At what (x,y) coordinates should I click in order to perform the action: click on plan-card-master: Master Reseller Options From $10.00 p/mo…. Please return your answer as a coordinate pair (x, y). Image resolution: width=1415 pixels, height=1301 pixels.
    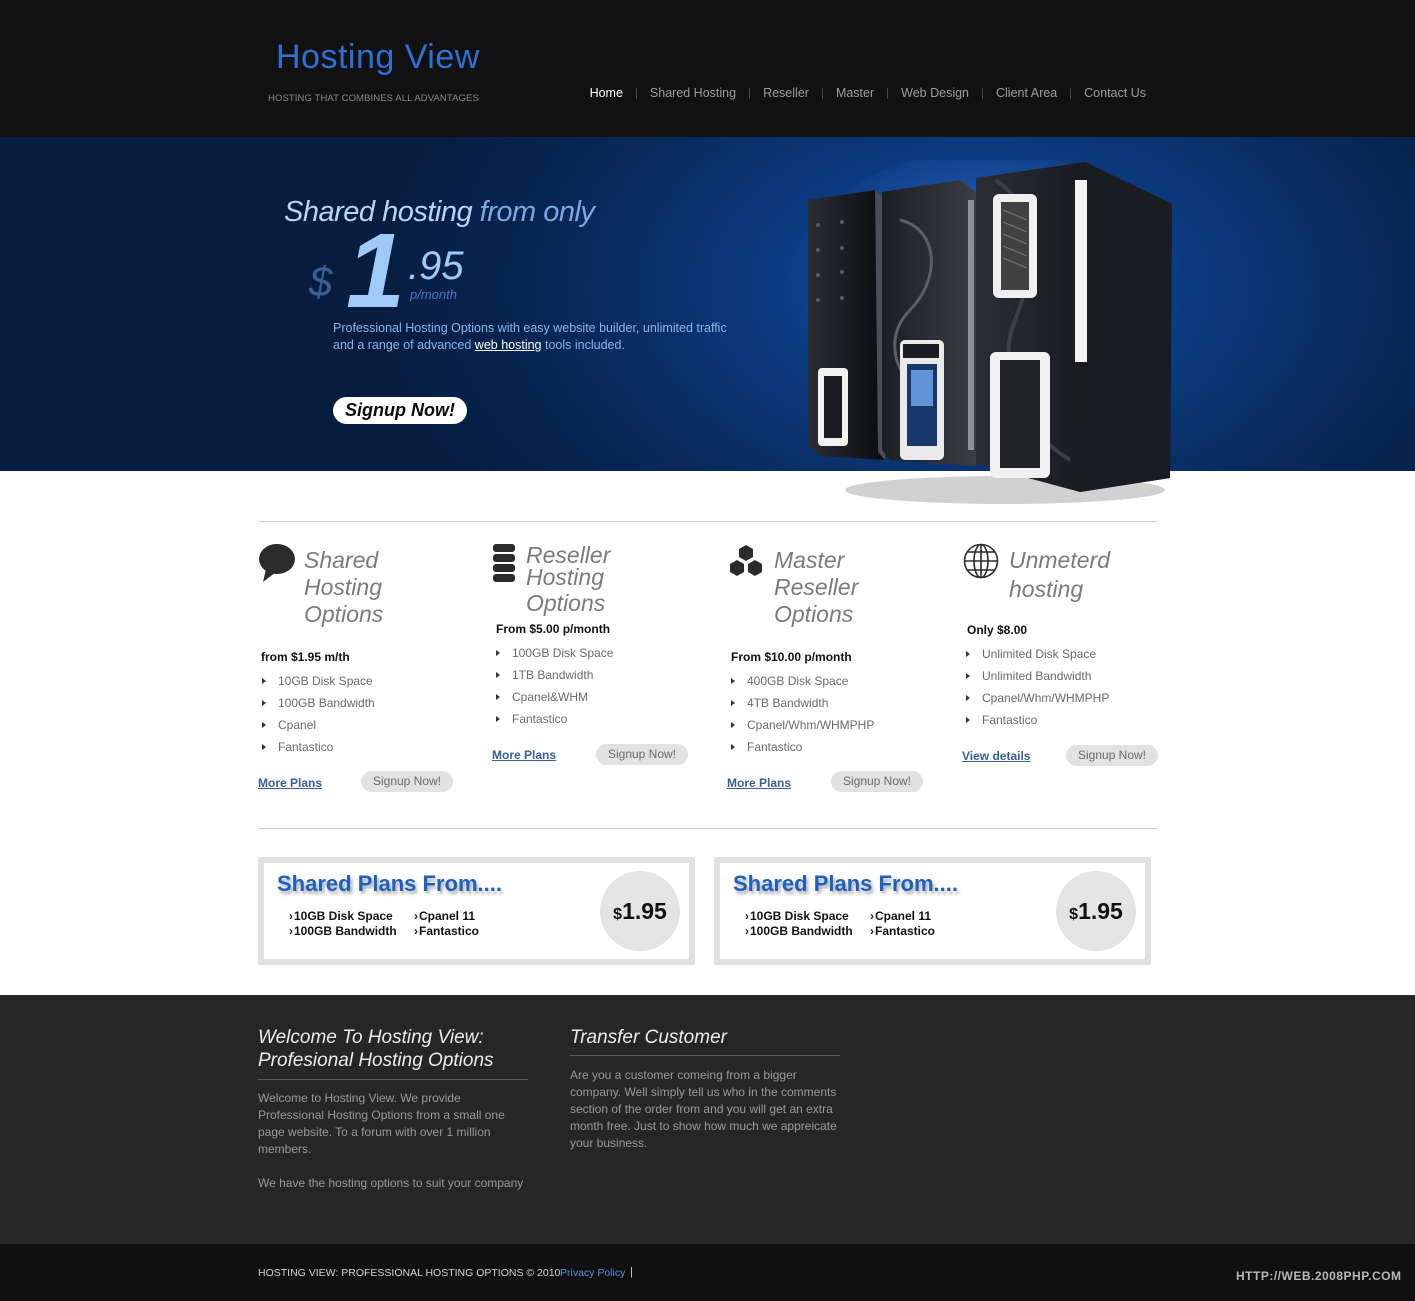
    Looking at the image, I should click on (832, 672).